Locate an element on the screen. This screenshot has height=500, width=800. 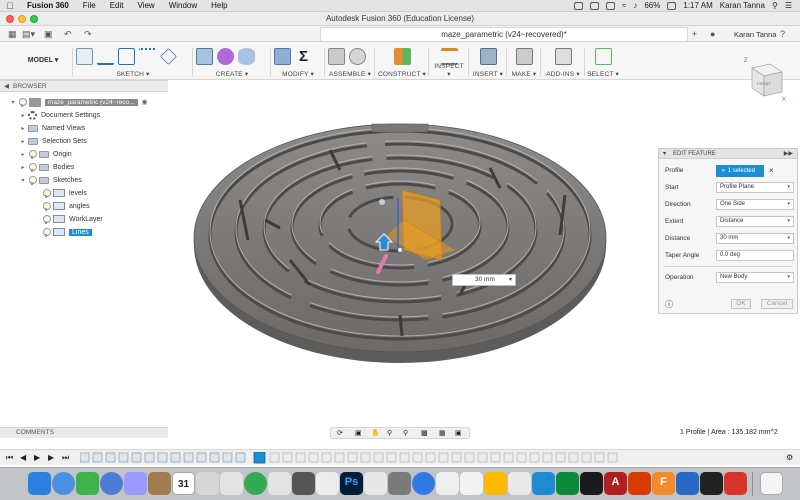
undo-icon: ↶ is located at coordinates (68, 34).